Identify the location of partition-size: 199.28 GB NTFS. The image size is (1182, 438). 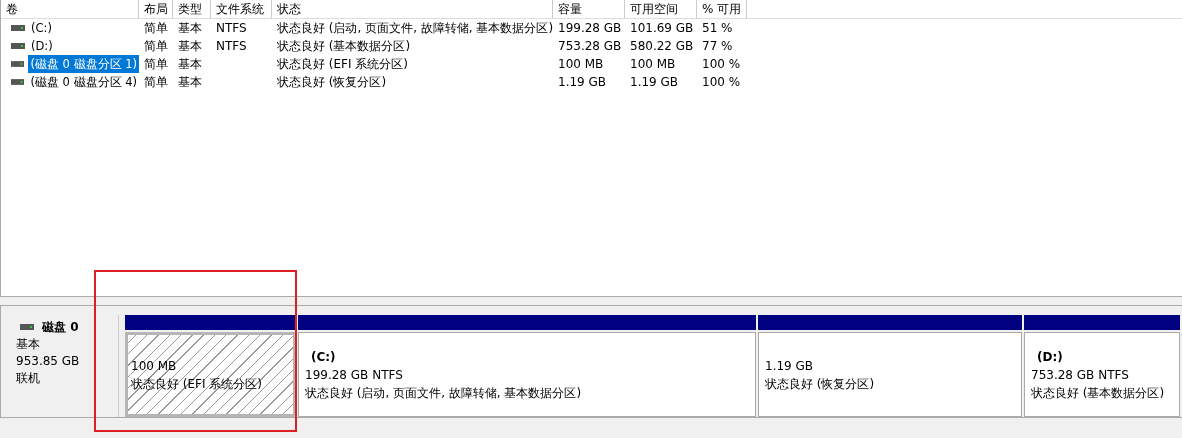
(354, 374).